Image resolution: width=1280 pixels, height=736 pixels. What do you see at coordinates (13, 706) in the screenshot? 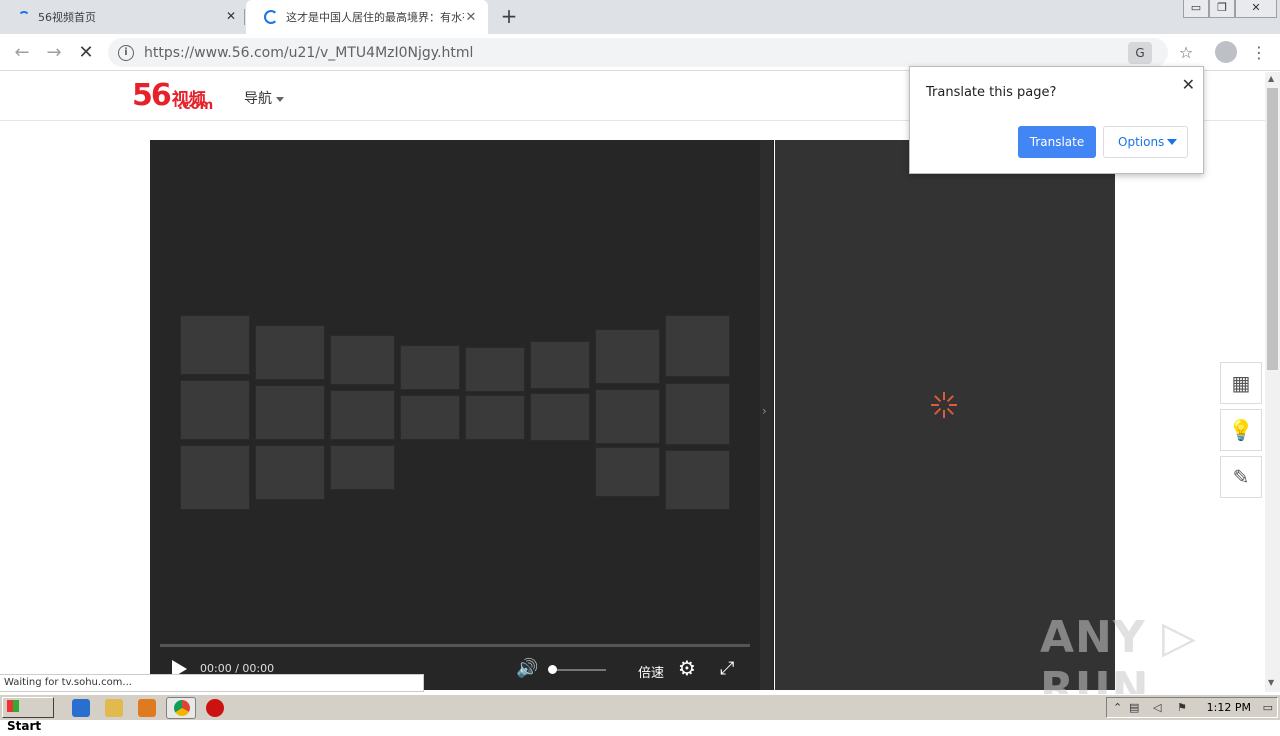
I see `windows-logo-icon` at bounding box center [13, 706].